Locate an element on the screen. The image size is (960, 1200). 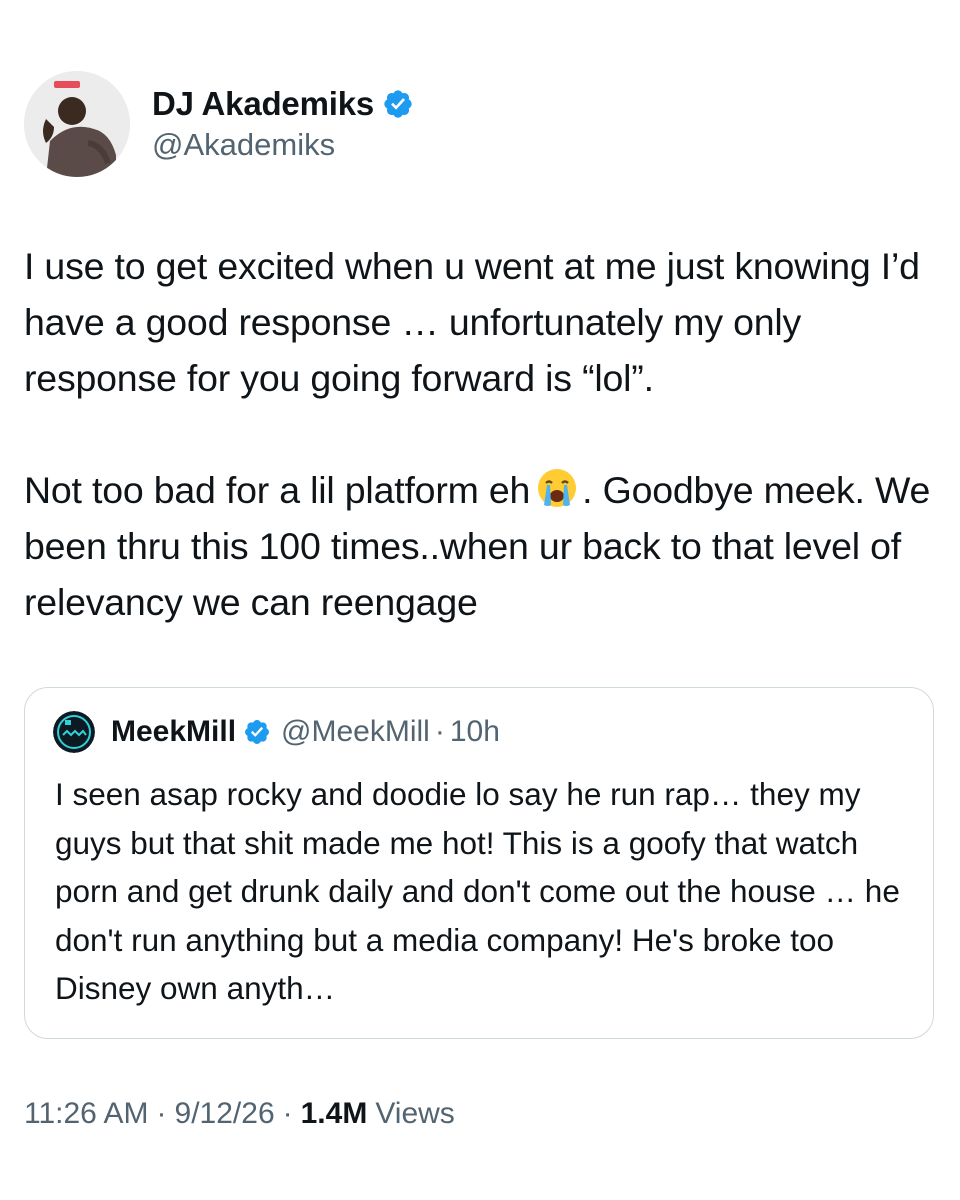
tweet-paragraph-2-start: Not too bad for a lil platform eh is located at coordinates (277, 490).